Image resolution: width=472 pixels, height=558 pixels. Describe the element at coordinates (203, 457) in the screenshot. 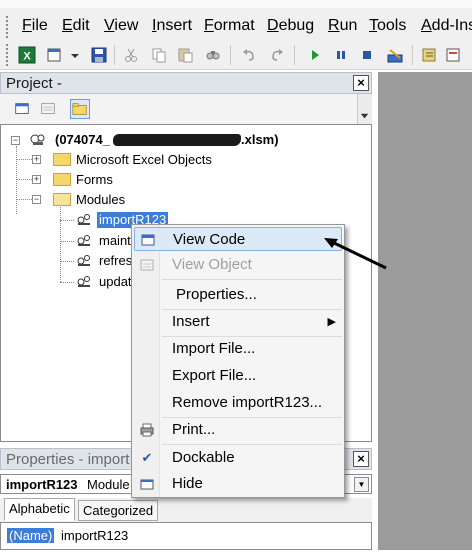

I see `menu-item-label: Dockable` at that location.